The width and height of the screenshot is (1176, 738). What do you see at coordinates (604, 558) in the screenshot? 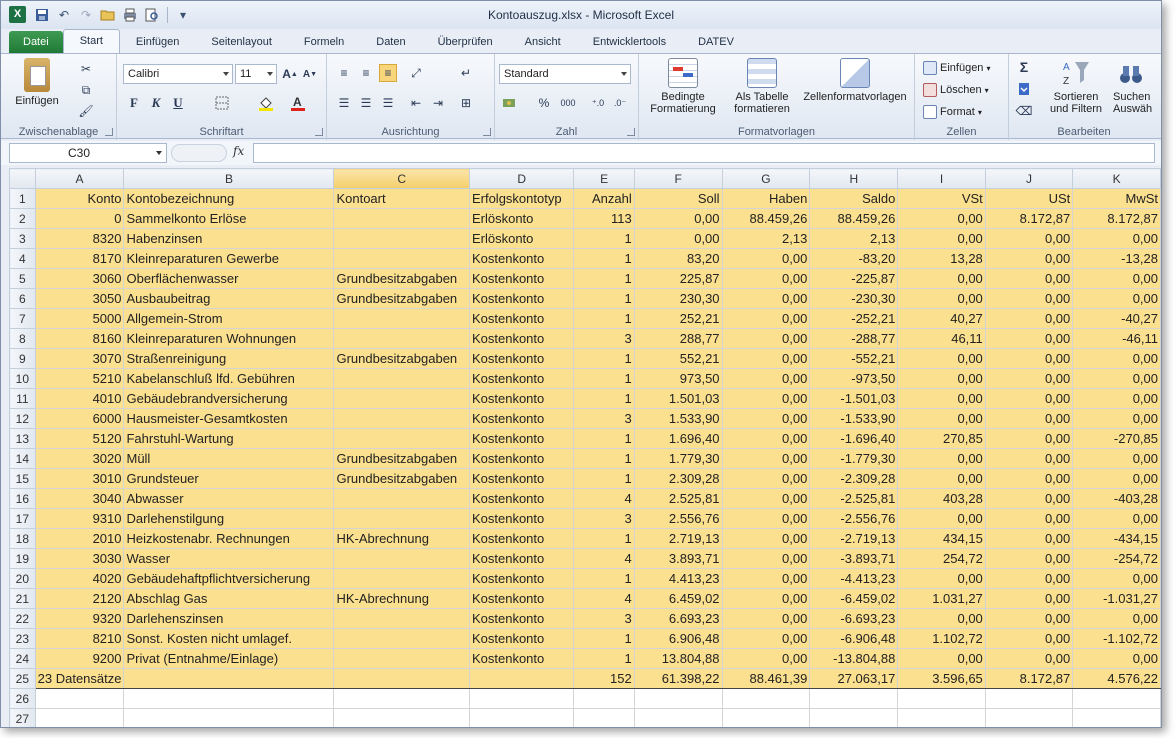
I see `table-cell: 4` at bounding box center [604, 558].